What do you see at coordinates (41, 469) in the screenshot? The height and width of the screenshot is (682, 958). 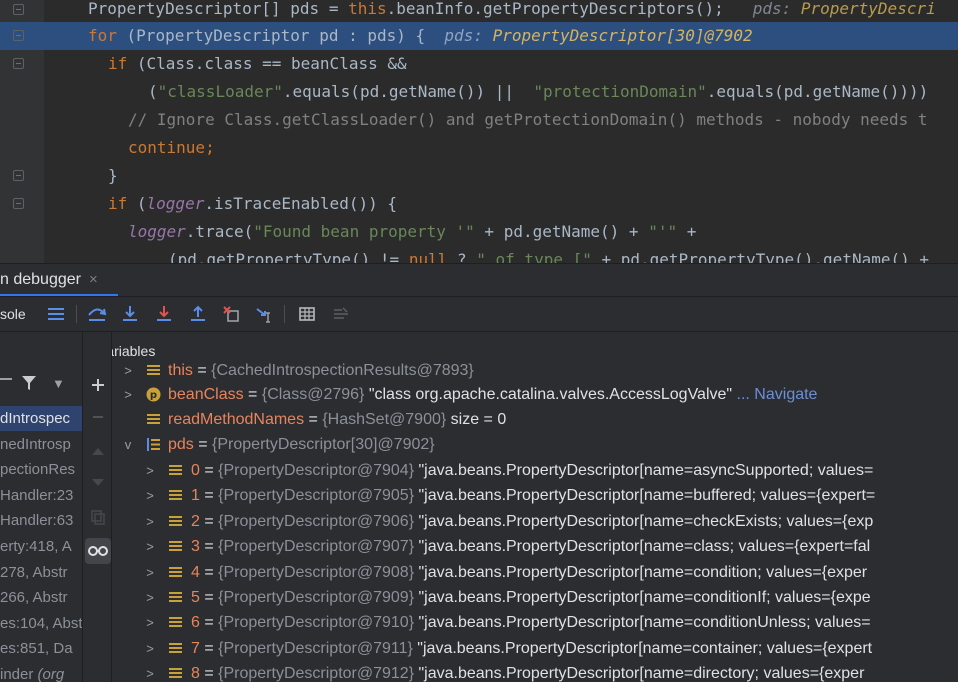 I see `stack-frame: pectionRes` at bounding box center [41, 469].